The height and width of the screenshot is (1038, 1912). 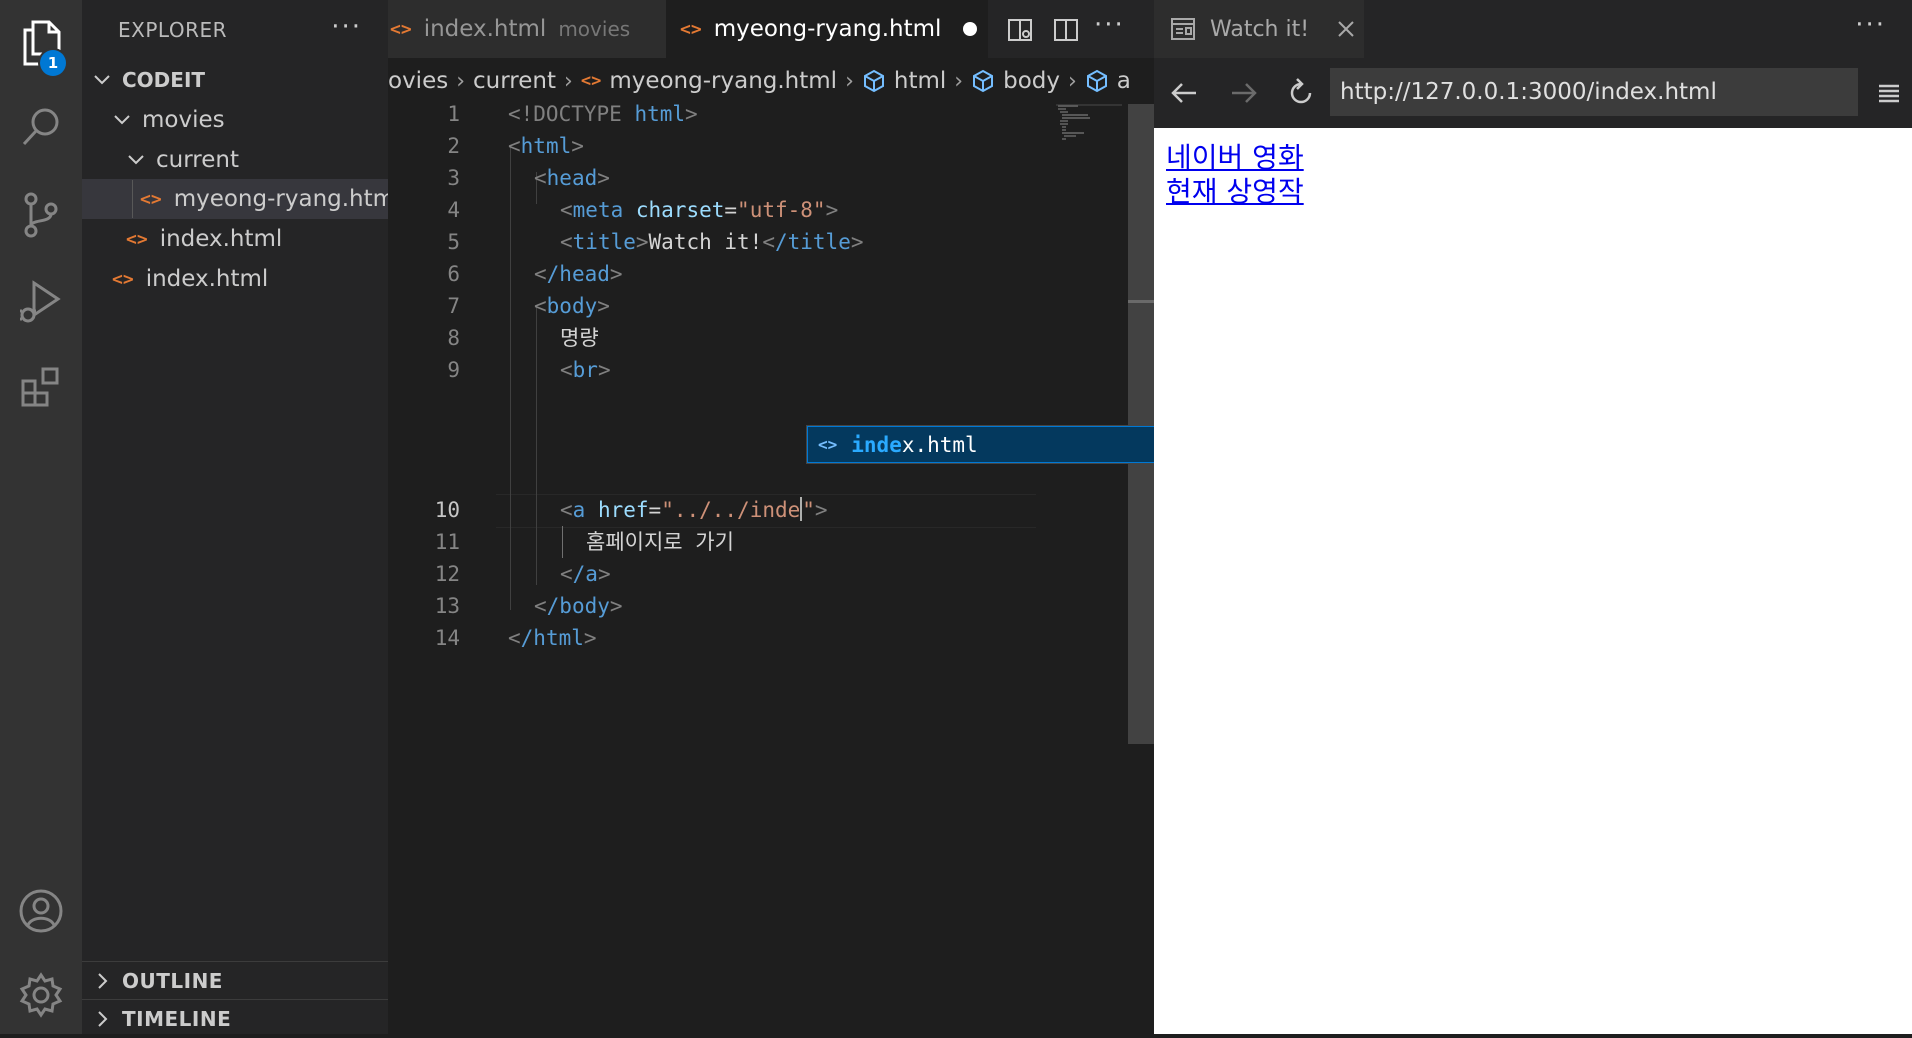 I want to click on explorer-more-button: ···, so click(x=346, y=27).